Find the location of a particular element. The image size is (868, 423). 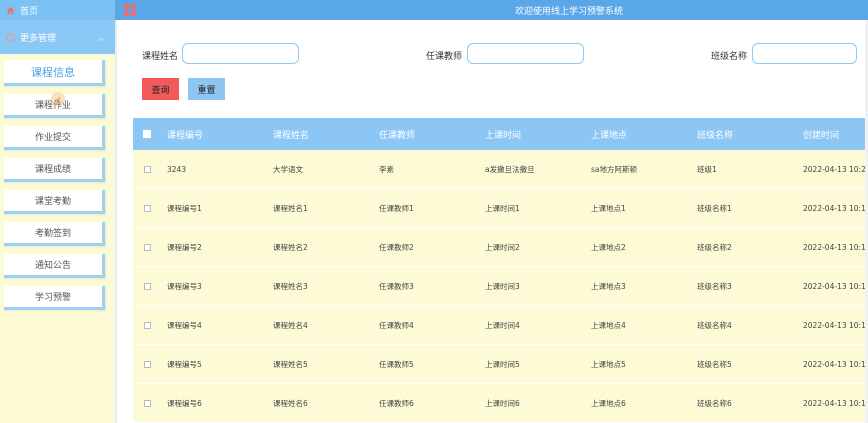

chevron-up-icon: ︿ is located at coordinates (101, 37).